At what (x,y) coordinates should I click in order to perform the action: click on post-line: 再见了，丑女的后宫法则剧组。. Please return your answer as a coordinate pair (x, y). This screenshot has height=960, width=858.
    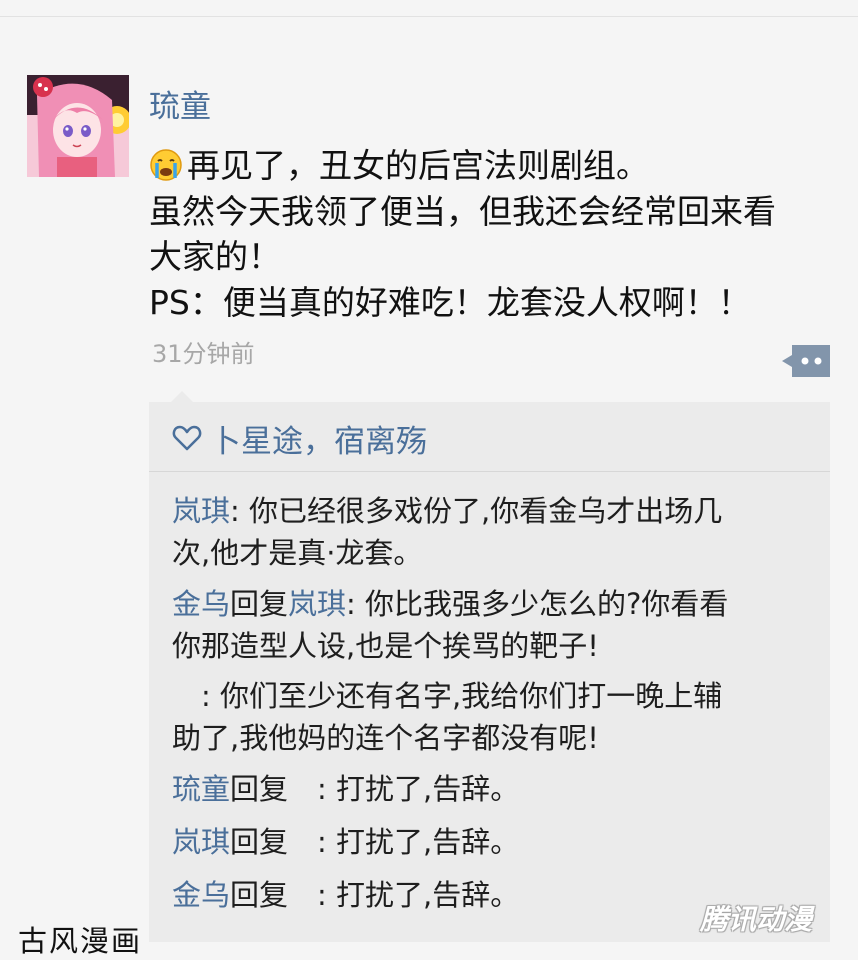
    Looking at the image, I should click on (494, 166).